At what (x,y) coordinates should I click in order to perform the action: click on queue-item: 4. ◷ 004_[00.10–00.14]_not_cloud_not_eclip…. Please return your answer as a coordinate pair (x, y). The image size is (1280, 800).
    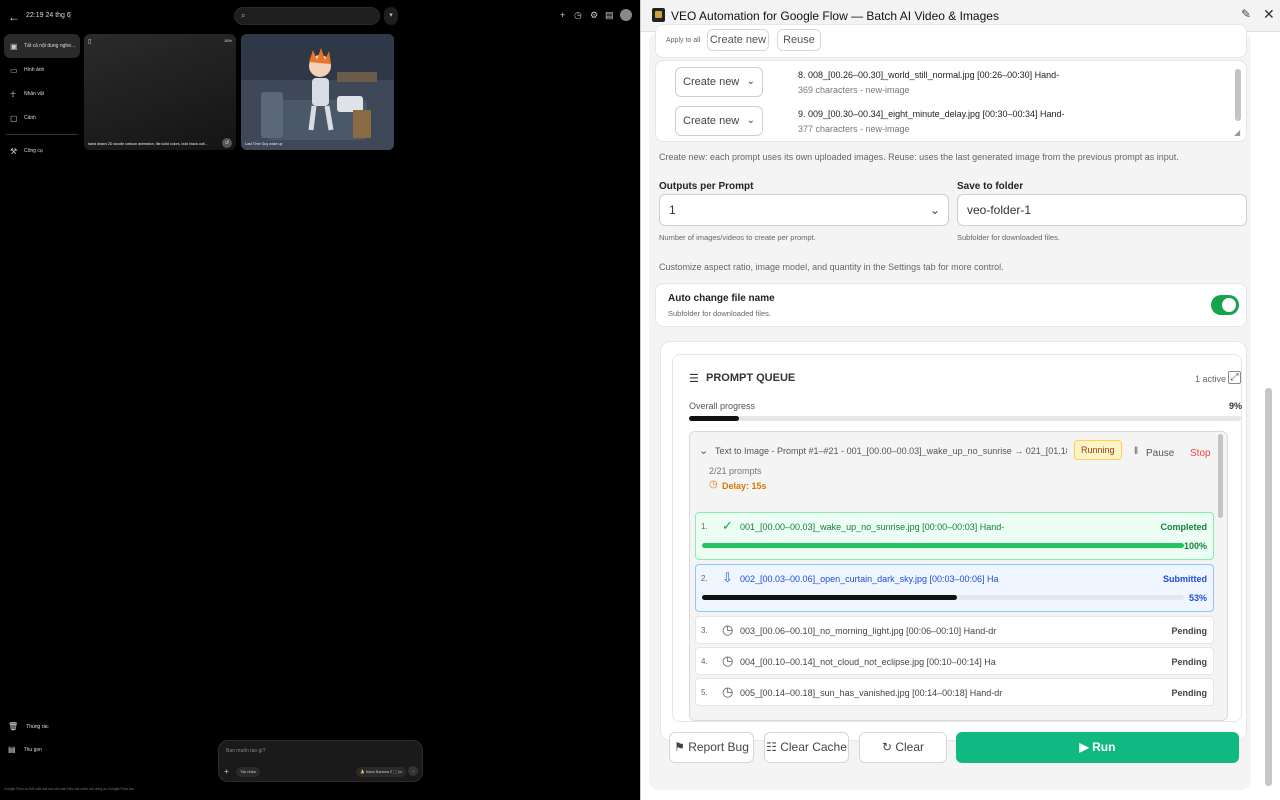
    Looking at the image, I should click on (954, 661).